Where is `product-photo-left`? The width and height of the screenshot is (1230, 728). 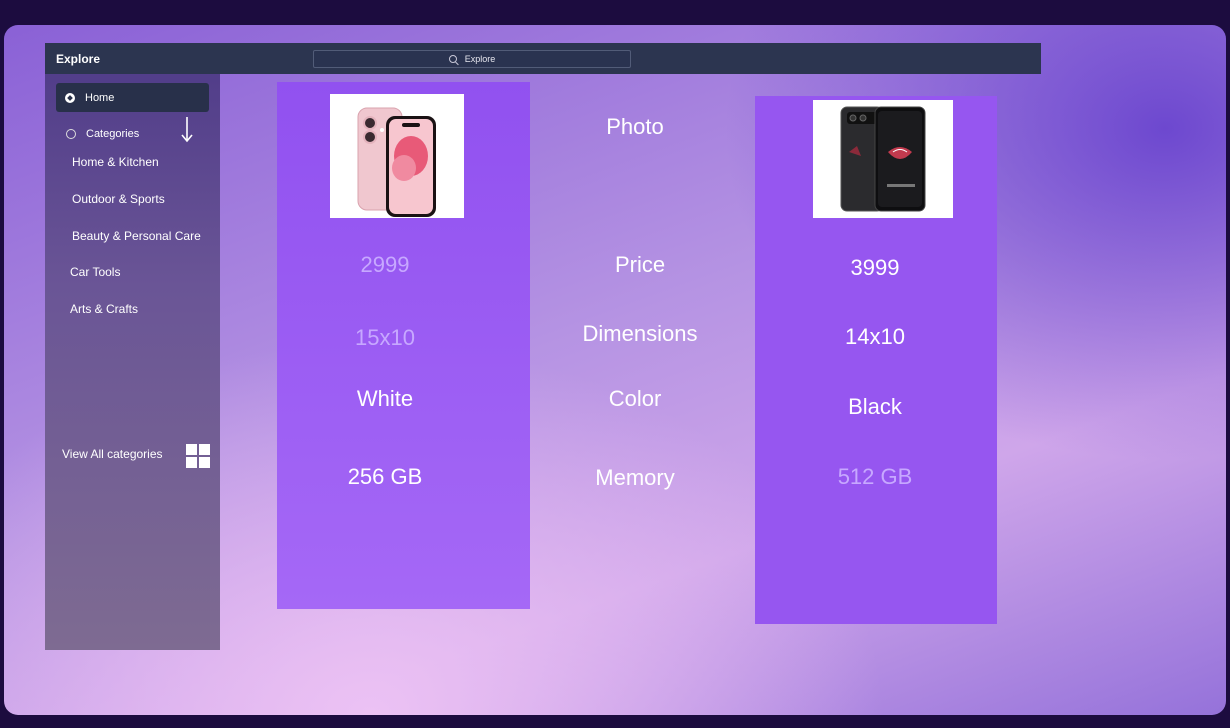 product-photo-left is located at coordinates (397, 156).